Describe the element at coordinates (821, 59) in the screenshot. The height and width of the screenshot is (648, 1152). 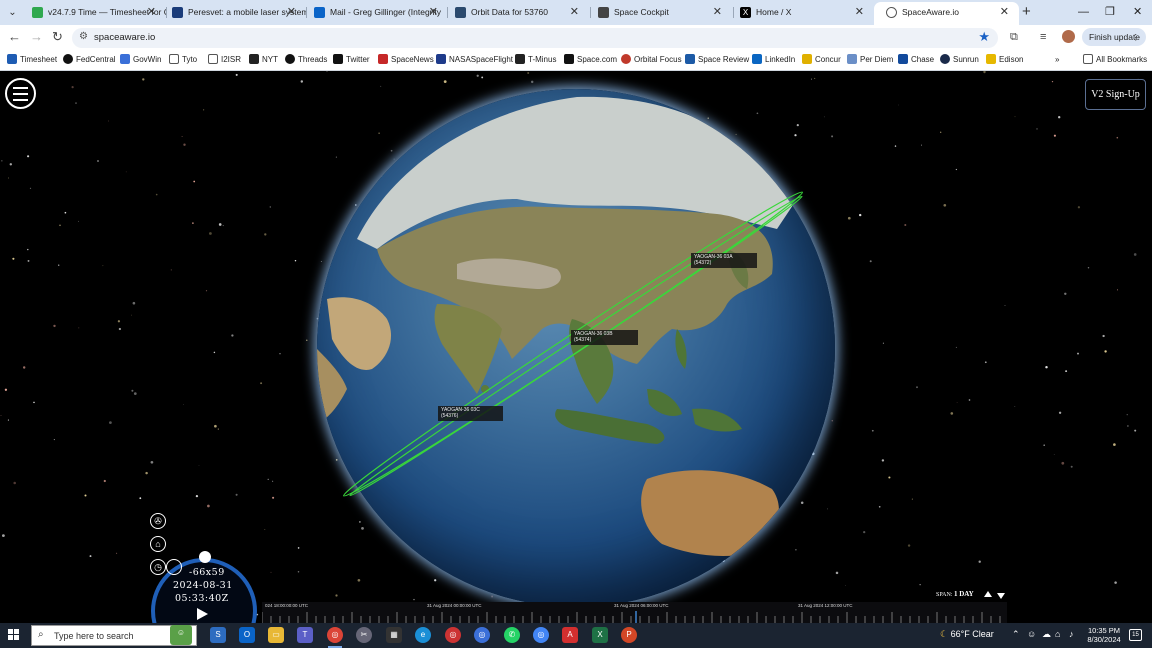
I see `bookmark-concur: Concur` at that location.